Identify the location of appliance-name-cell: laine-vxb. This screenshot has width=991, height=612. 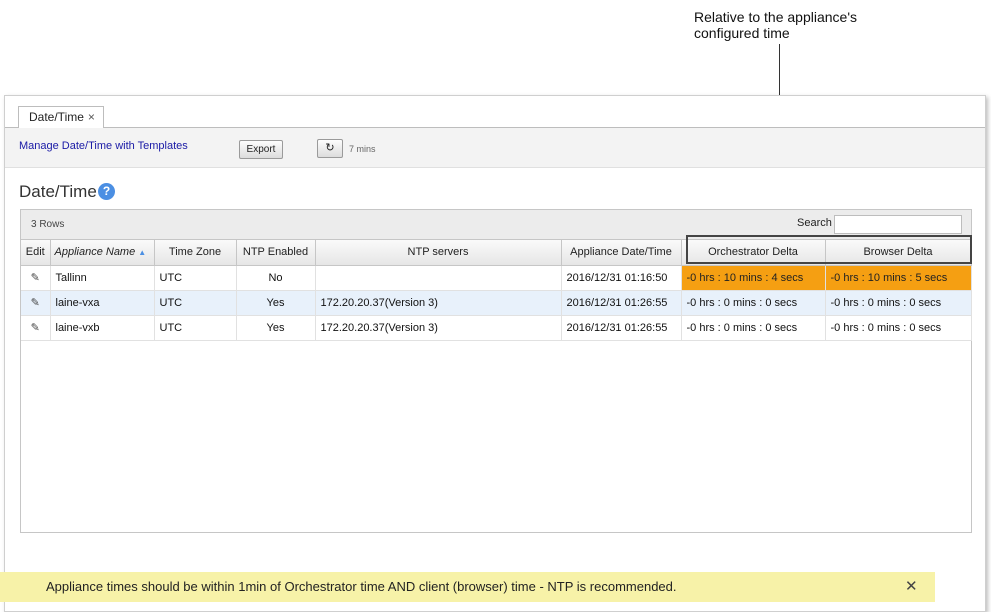
(102, 328).